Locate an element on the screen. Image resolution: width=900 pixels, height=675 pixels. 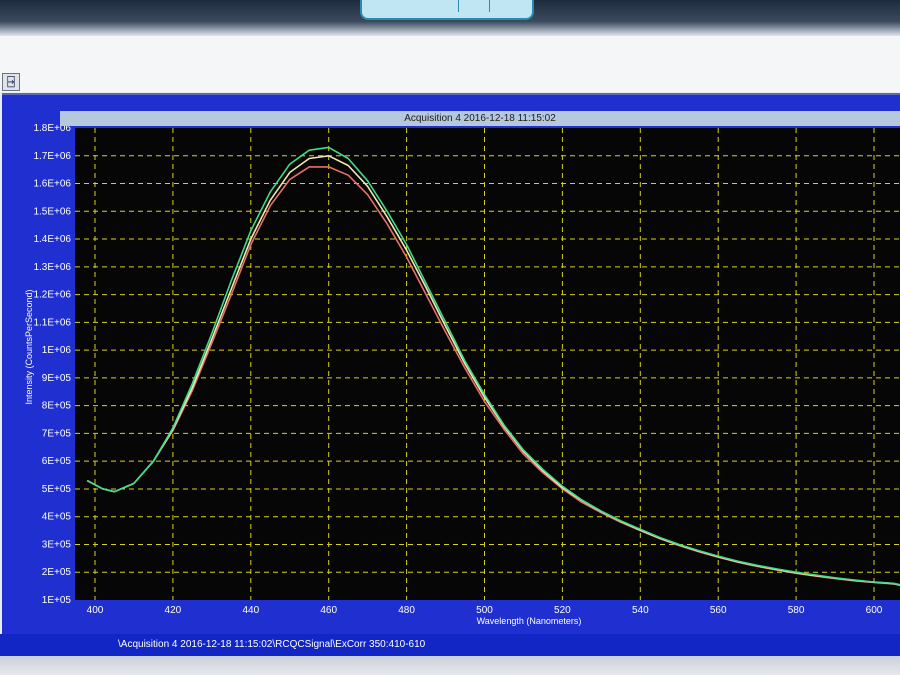
bottom-edge is located at coordinates (450, 665).